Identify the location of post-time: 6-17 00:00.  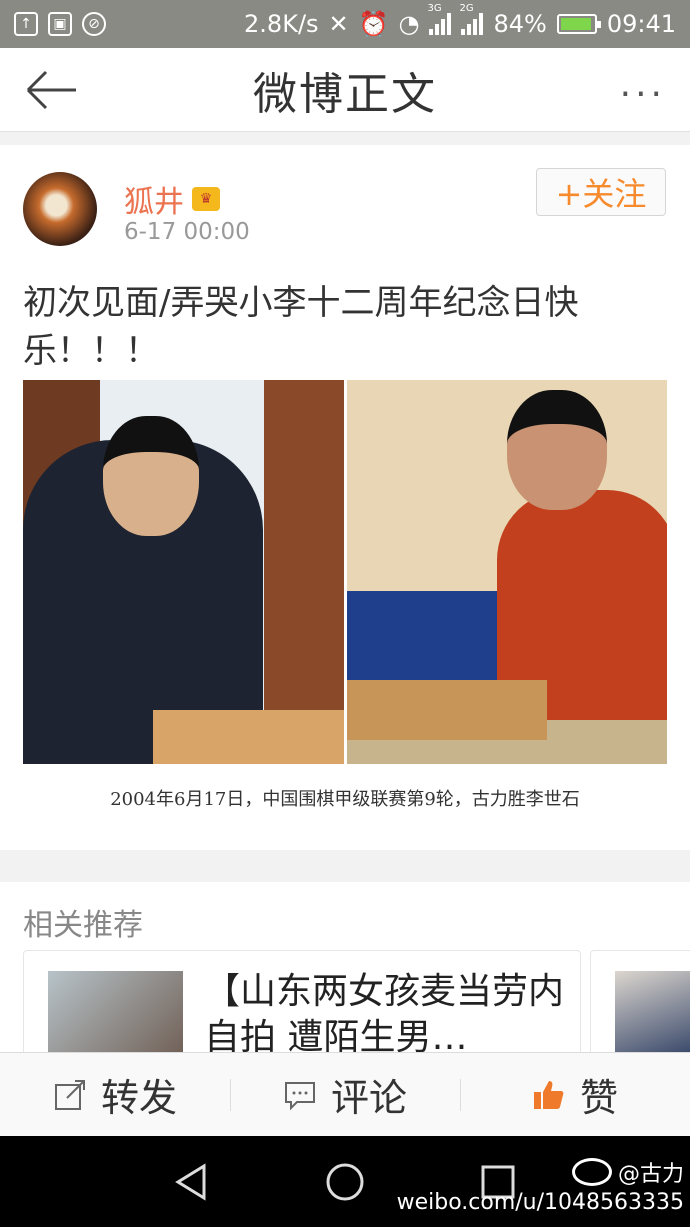
(187, 232).